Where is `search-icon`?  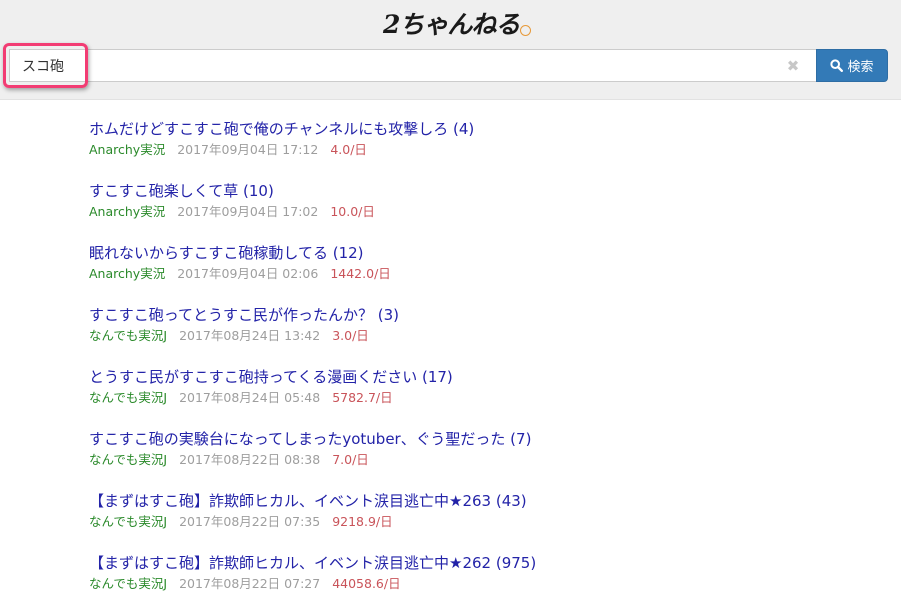 search-icon is located at coordinates (837, 65).